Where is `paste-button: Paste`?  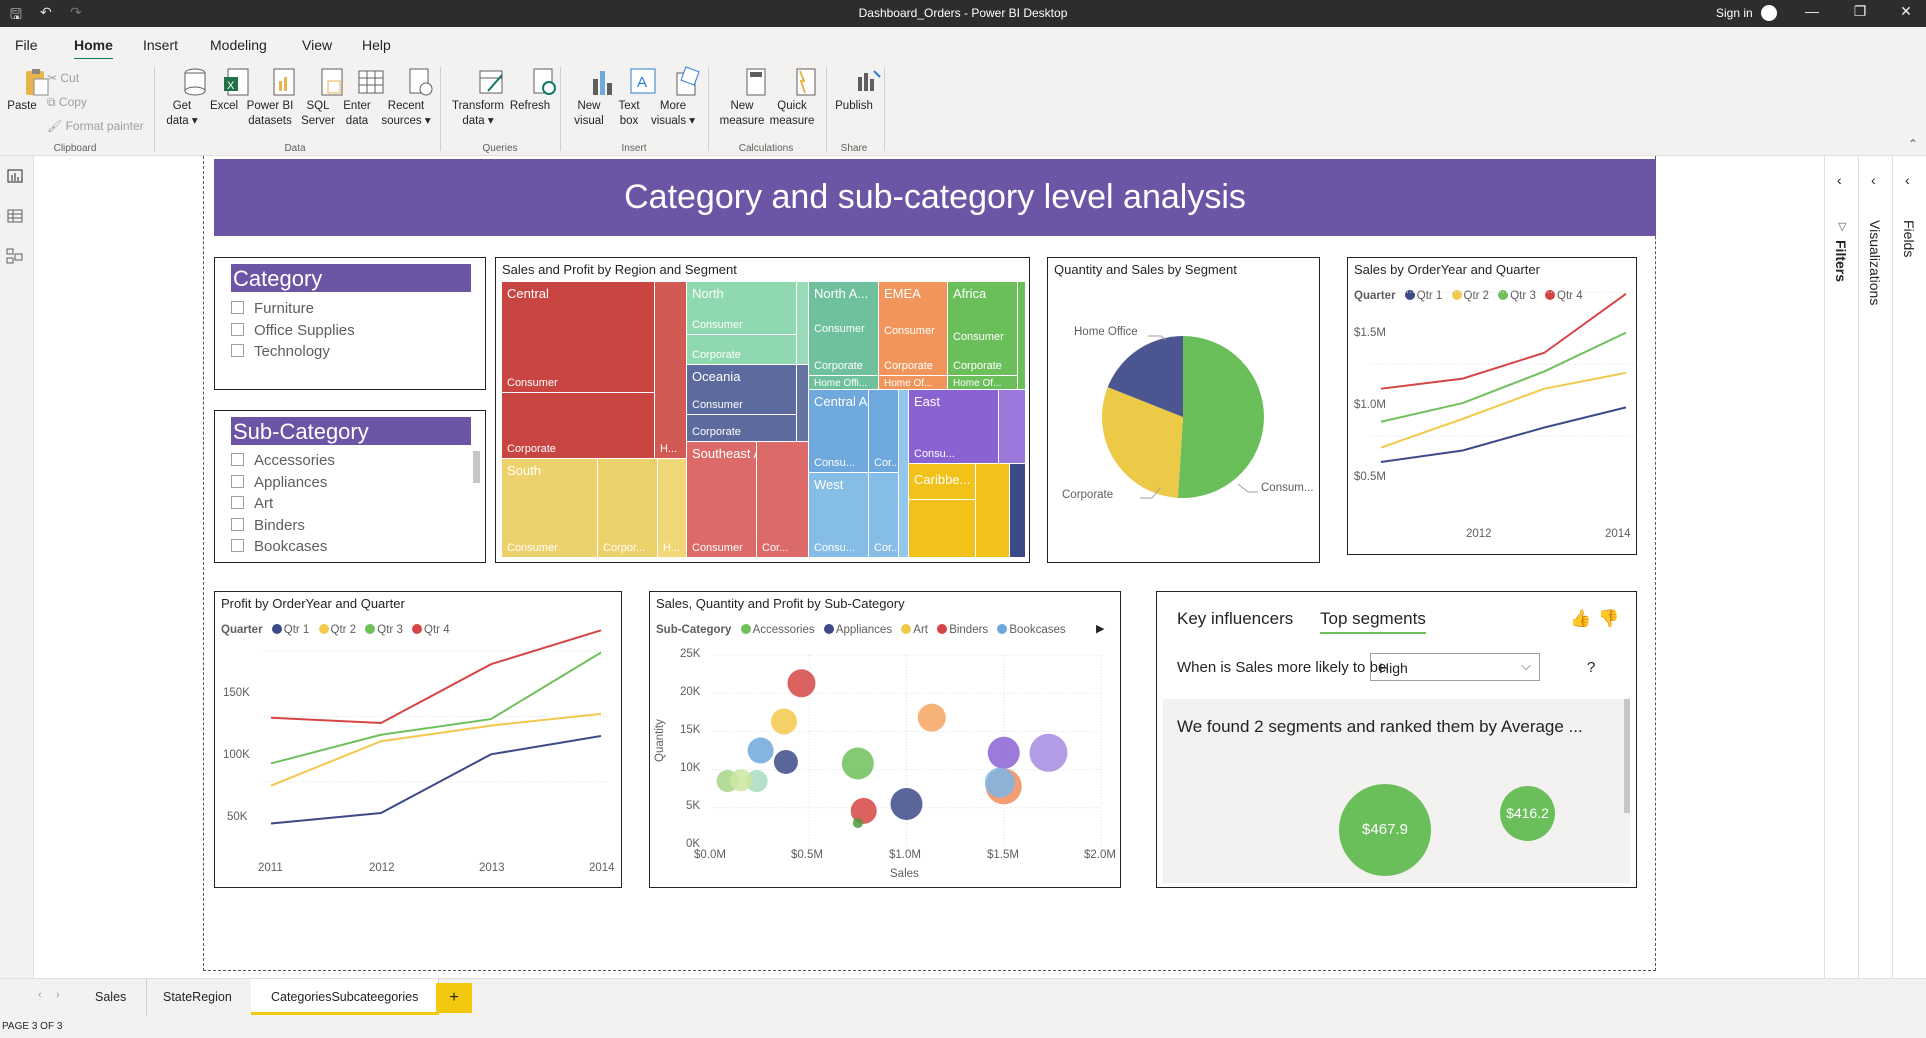
paste-button: Paste is located at coordinates (27, 90).